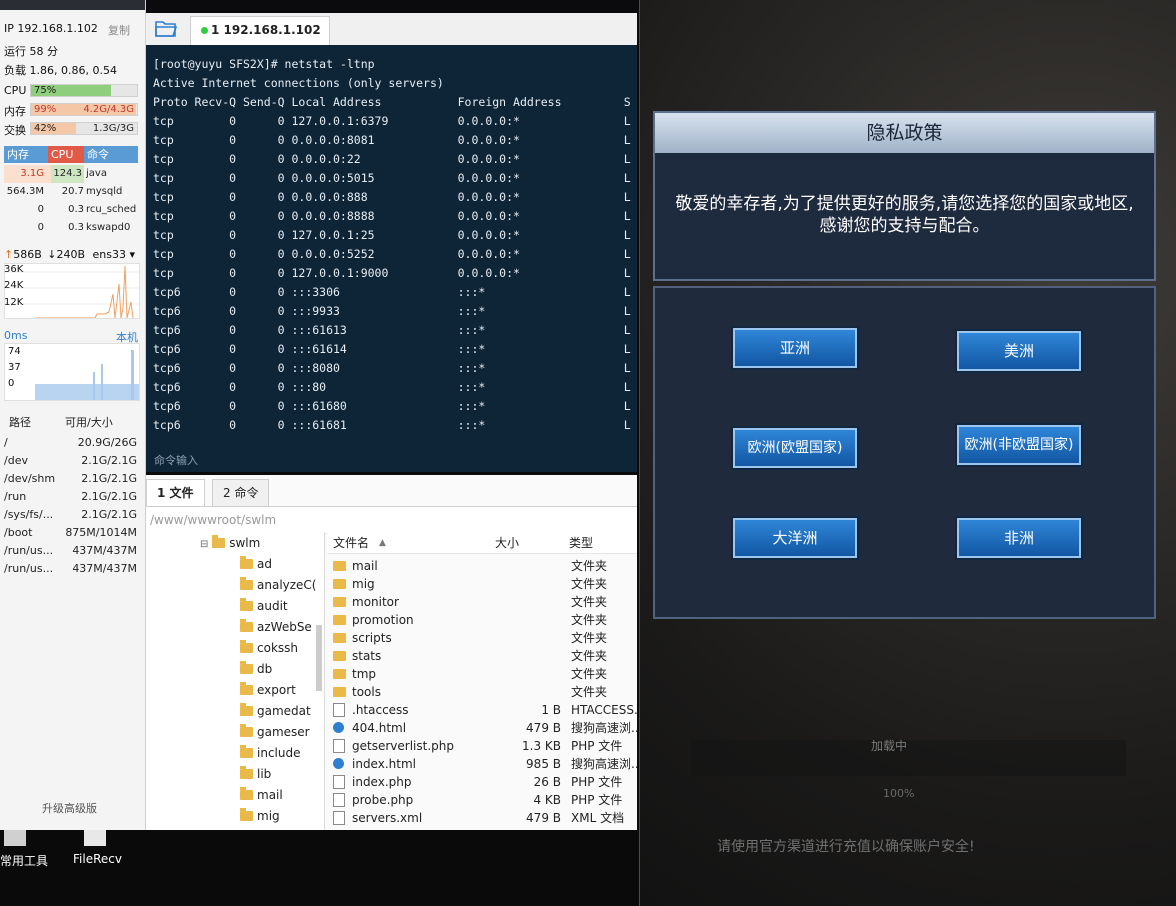  Describe the element at coordinates (482, 566) in the screenshot. I see `file-row: mail 文件夹` at that location.